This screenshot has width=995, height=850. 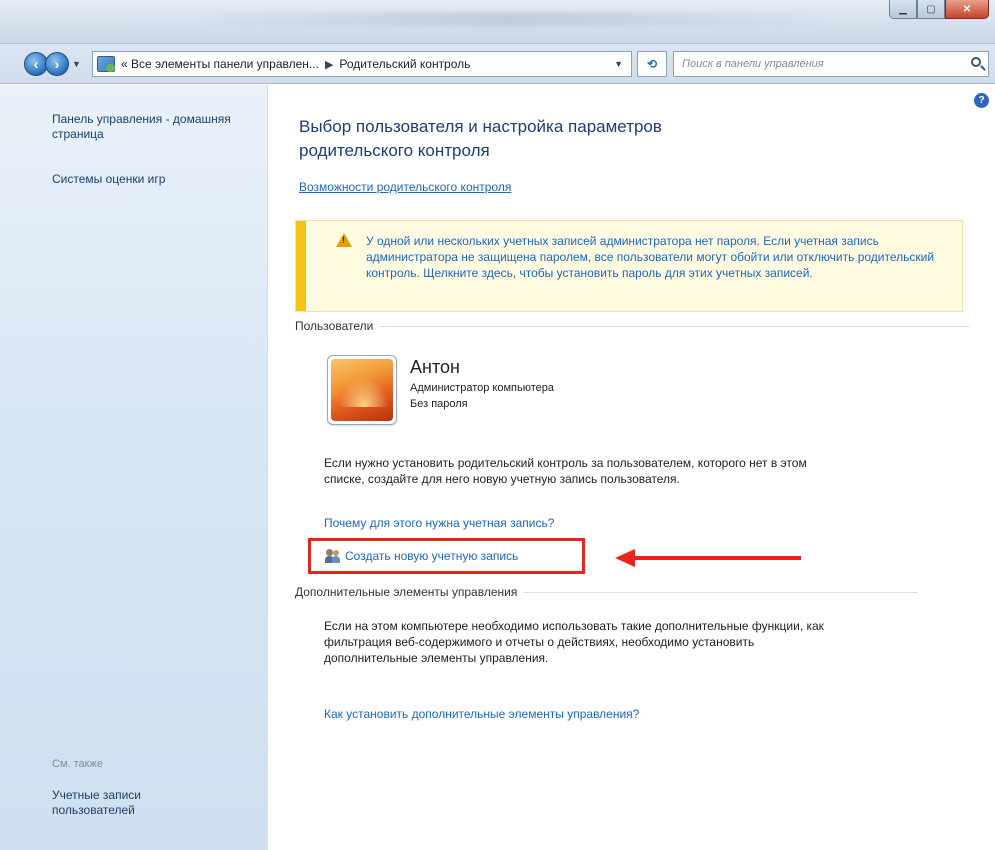 What do you see at coordinates (439, 404) in the screenshot?
I see `user-password-status: Без пароля` at bounding box center [439, 404].